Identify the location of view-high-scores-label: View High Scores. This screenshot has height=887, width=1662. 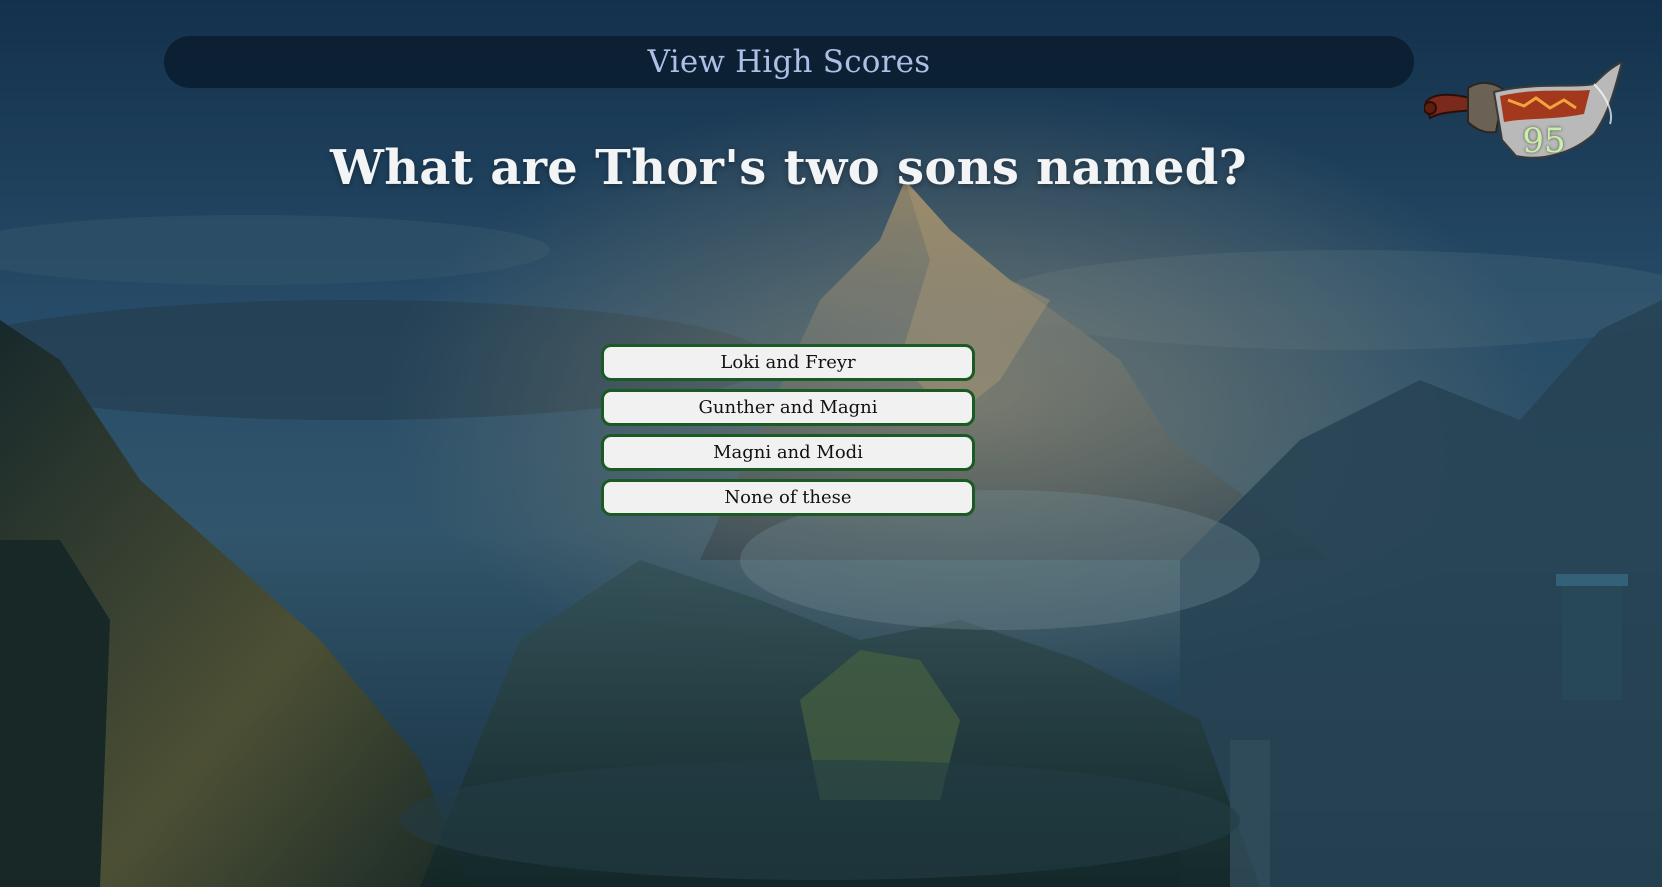
(789, 62).